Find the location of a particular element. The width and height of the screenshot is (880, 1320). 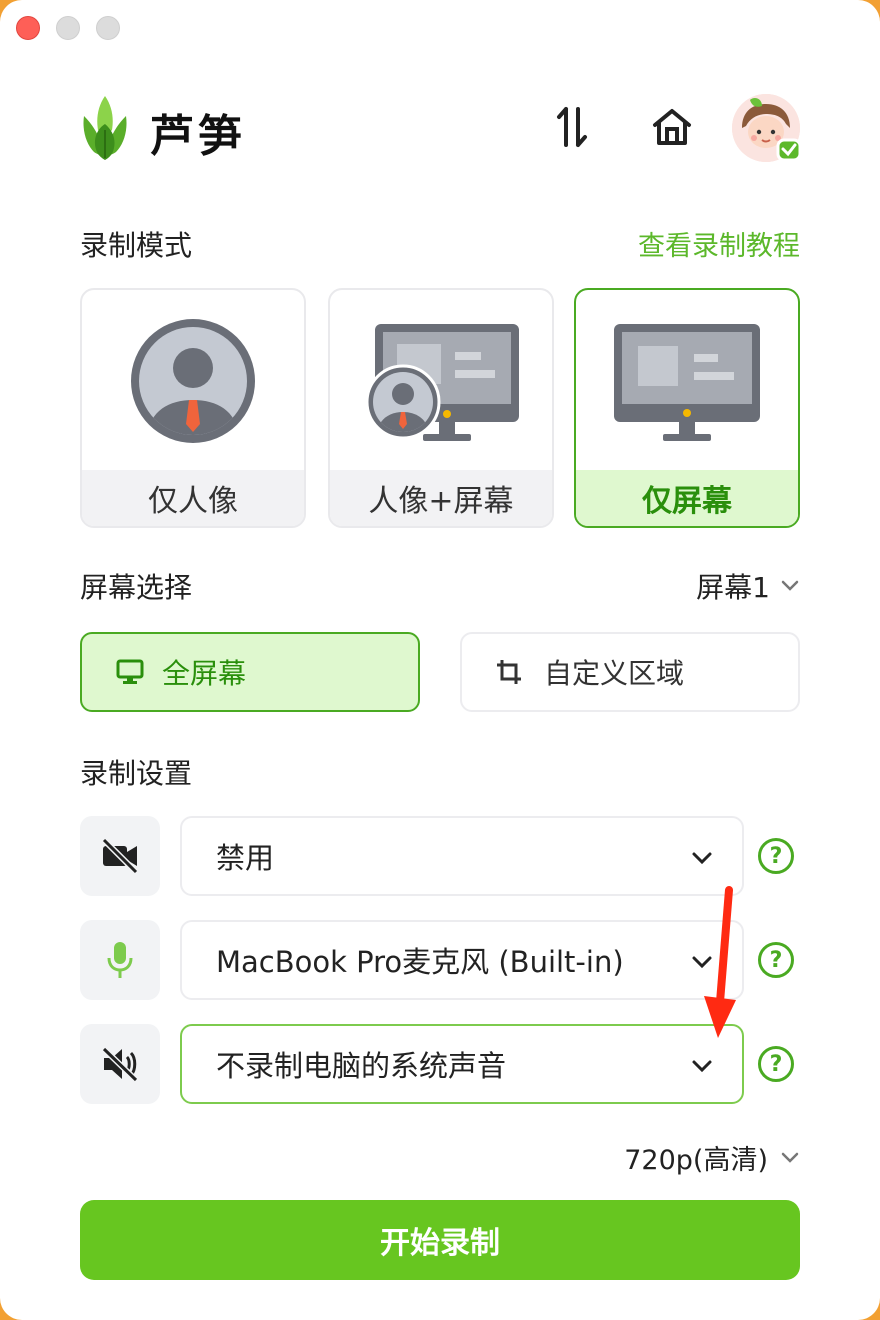

microphone-toggle is located at coordinates (120, 960).